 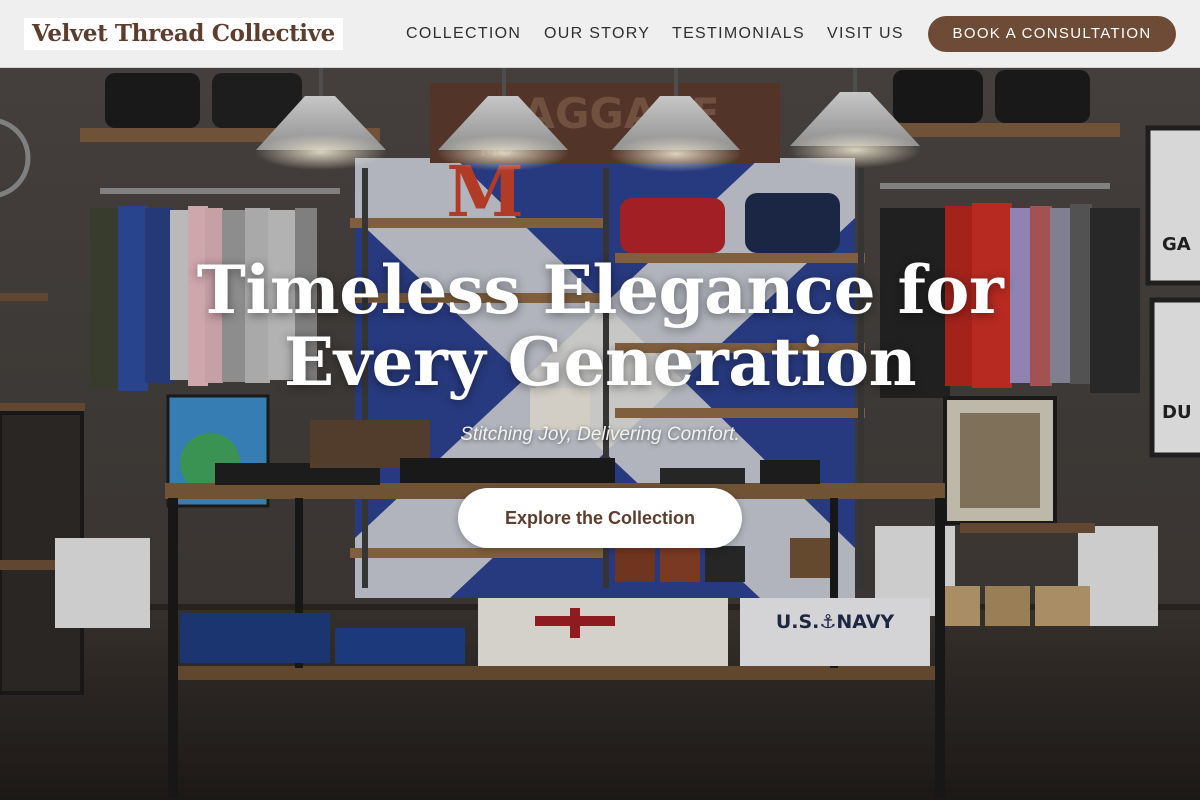 What do you see at coordinates (738, 34) in the screenshot?
I see `nav-link-testimonials: TESTIMONIALS` at bounding box center [738, 34].